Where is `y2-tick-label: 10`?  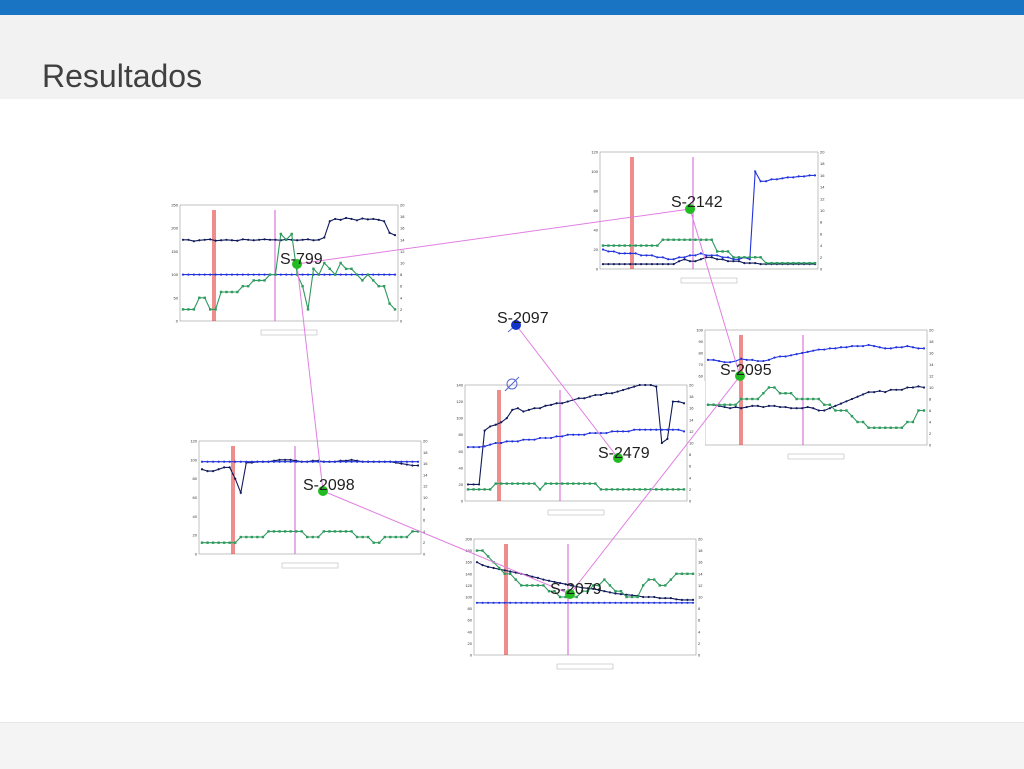
y2-tick-label: 10 is located at coordinates (425, 497).